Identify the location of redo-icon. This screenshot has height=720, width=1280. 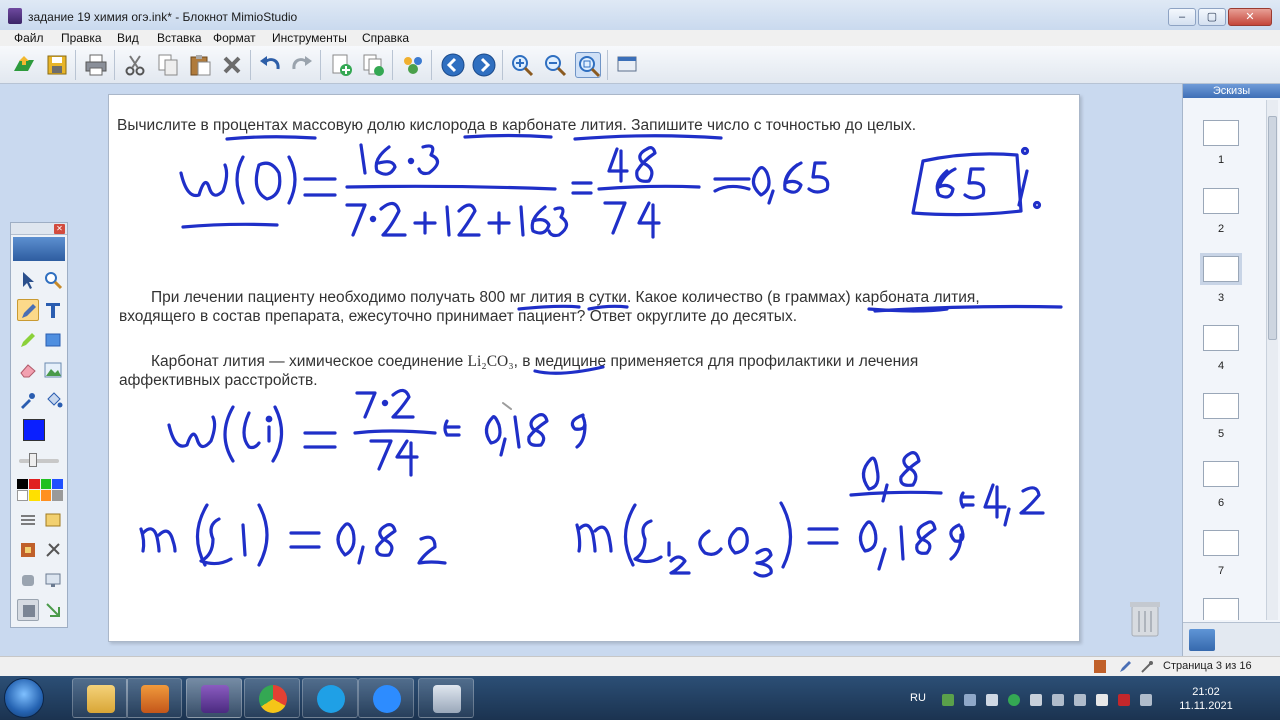
(302, 65).